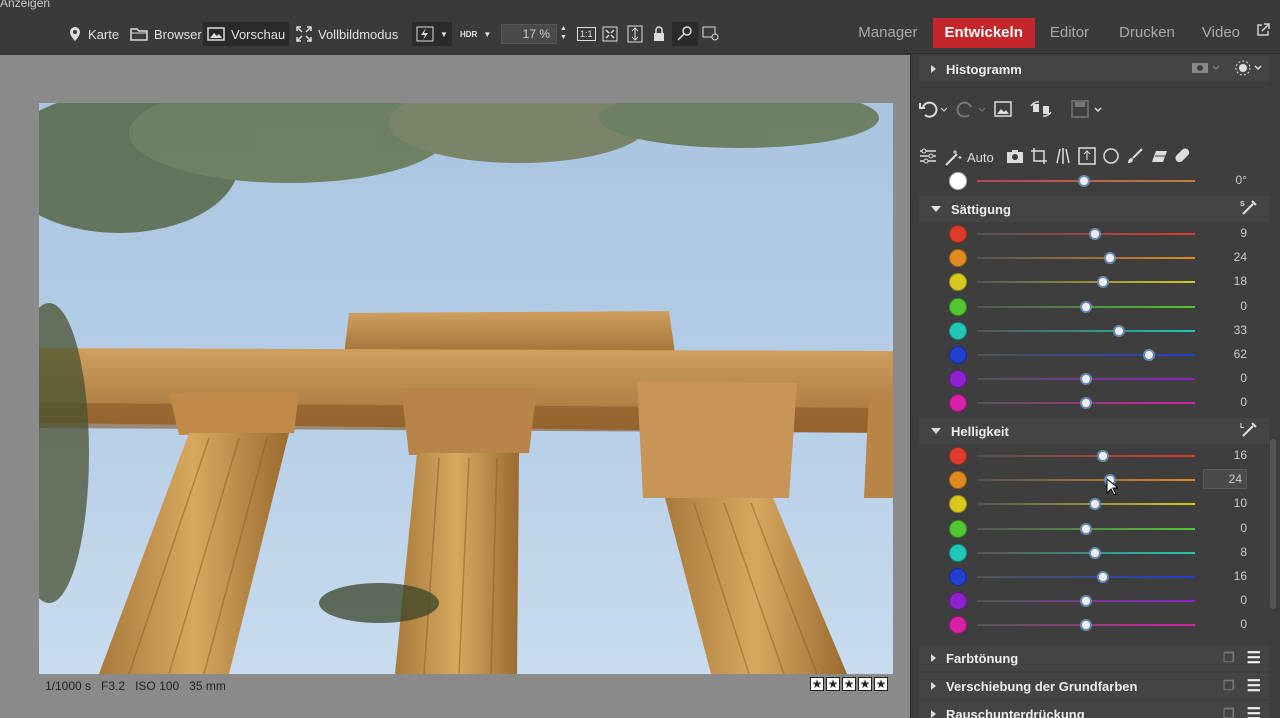 The height and width of the screenshot is (718, 1280). Describe the element at coordinates (1266, 33) in the screenshot. I see `external-link-icon` at that location.